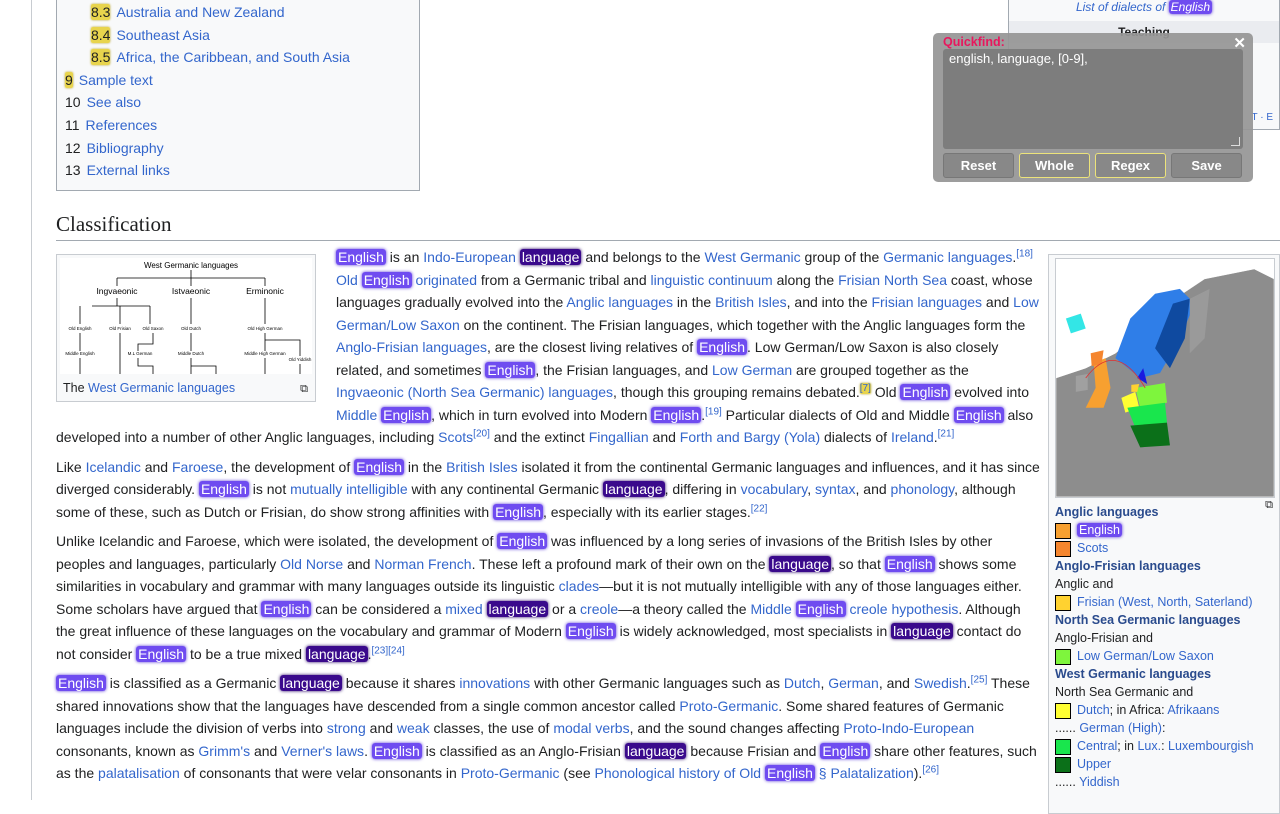 The image size is (1280, 814). What do you see at coordinates (125, 148) in the screenshot?
I see `toc-link: Bibliography` at bounding box center [125, 148].